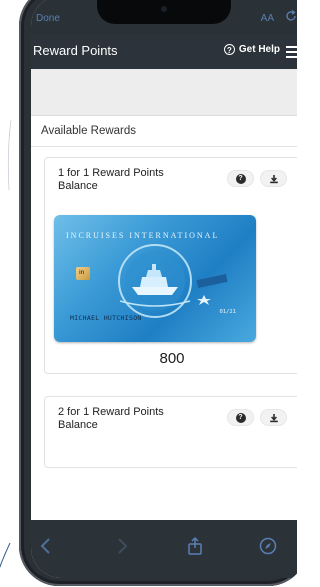 This screenshot has height=587, width=320. I want to click on card-brand: INCRUISES INTERNATIONAL, so click(143, 235).